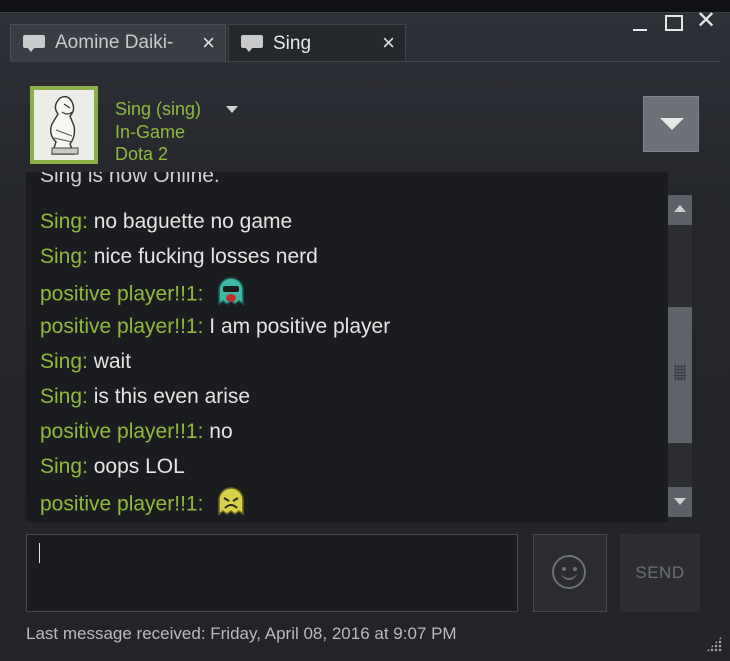 The height and width of the screenshot is (661, 730). I want to click on tab-sing: Sing ×, so click(317, 43).